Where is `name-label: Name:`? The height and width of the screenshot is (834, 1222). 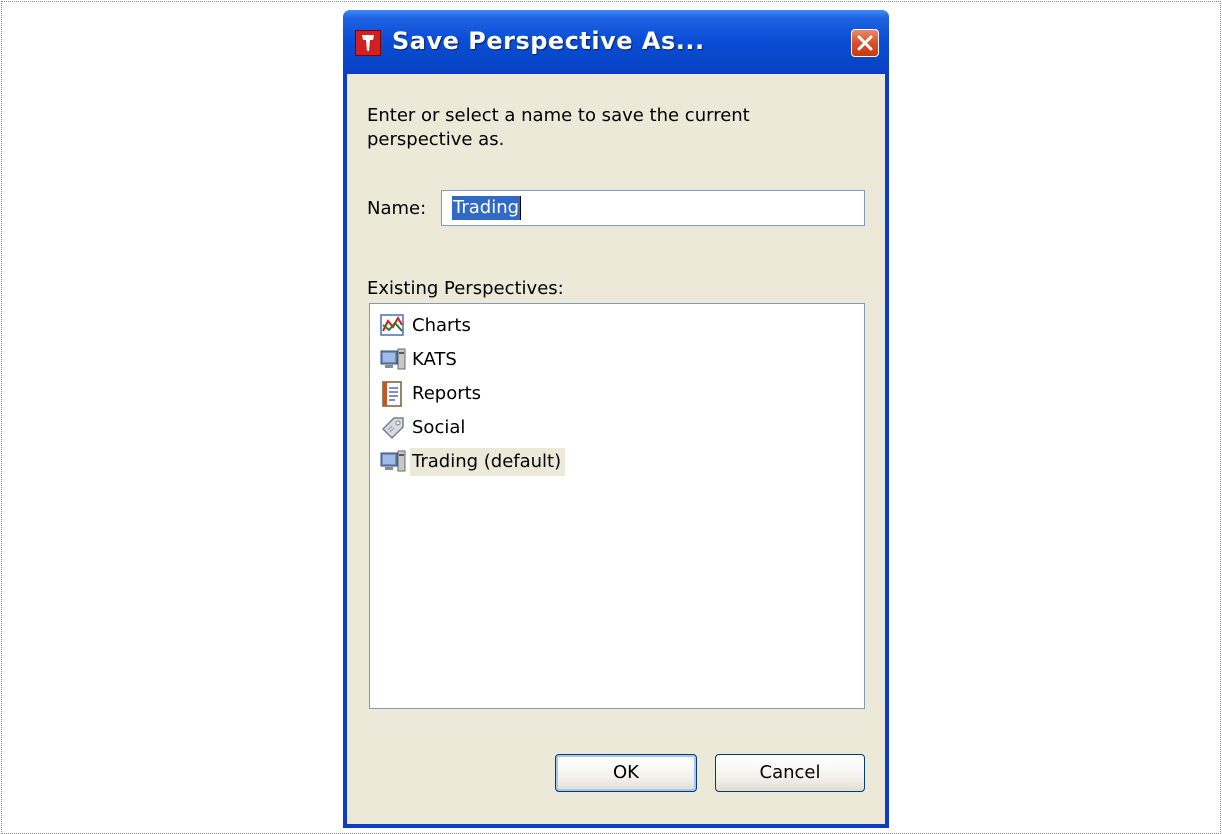 name-label: Name: is located at coordinates (397, 208).